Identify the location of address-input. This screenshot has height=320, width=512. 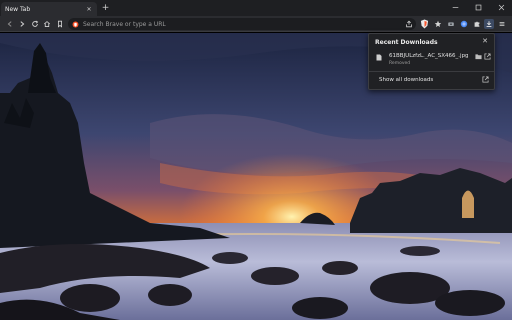
(243, 24).